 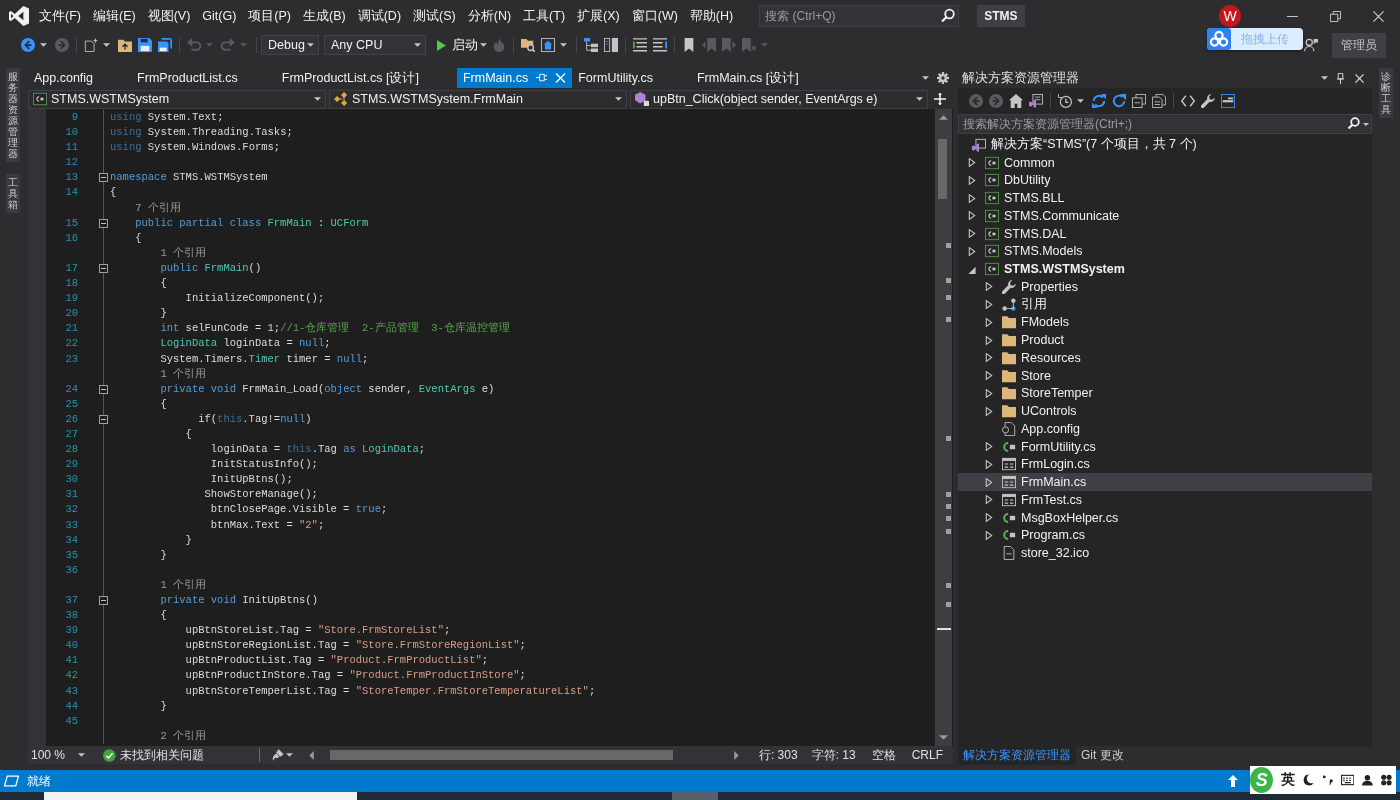 I want to click on window-outline-icon, so click(x=11, y=781).